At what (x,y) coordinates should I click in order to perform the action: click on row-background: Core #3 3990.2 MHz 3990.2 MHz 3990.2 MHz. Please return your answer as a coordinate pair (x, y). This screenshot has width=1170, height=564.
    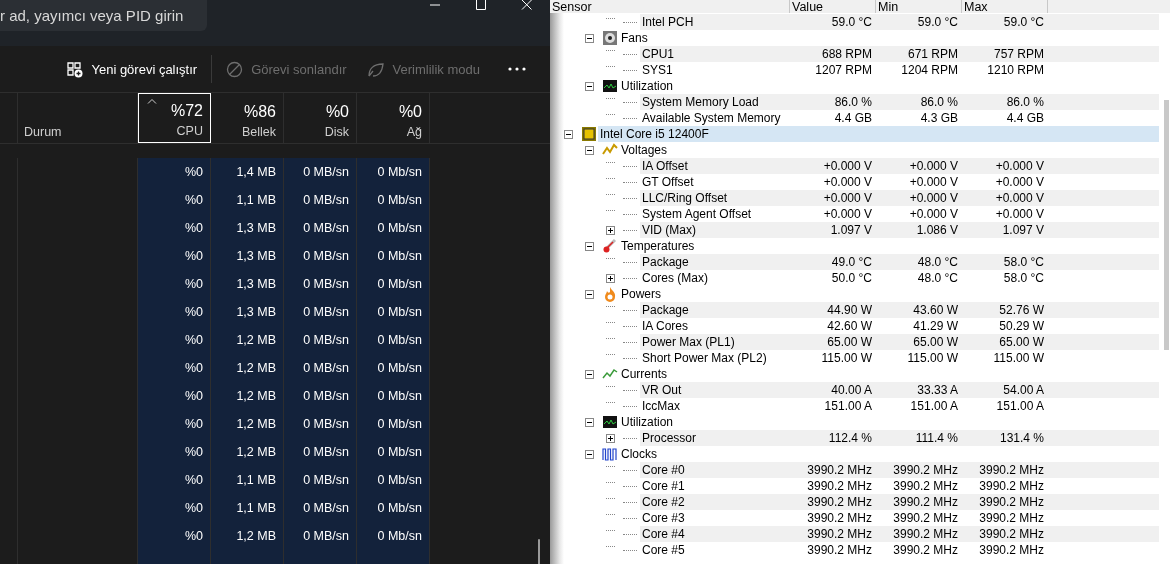
    Looking at the image, I should click on (899, 518).